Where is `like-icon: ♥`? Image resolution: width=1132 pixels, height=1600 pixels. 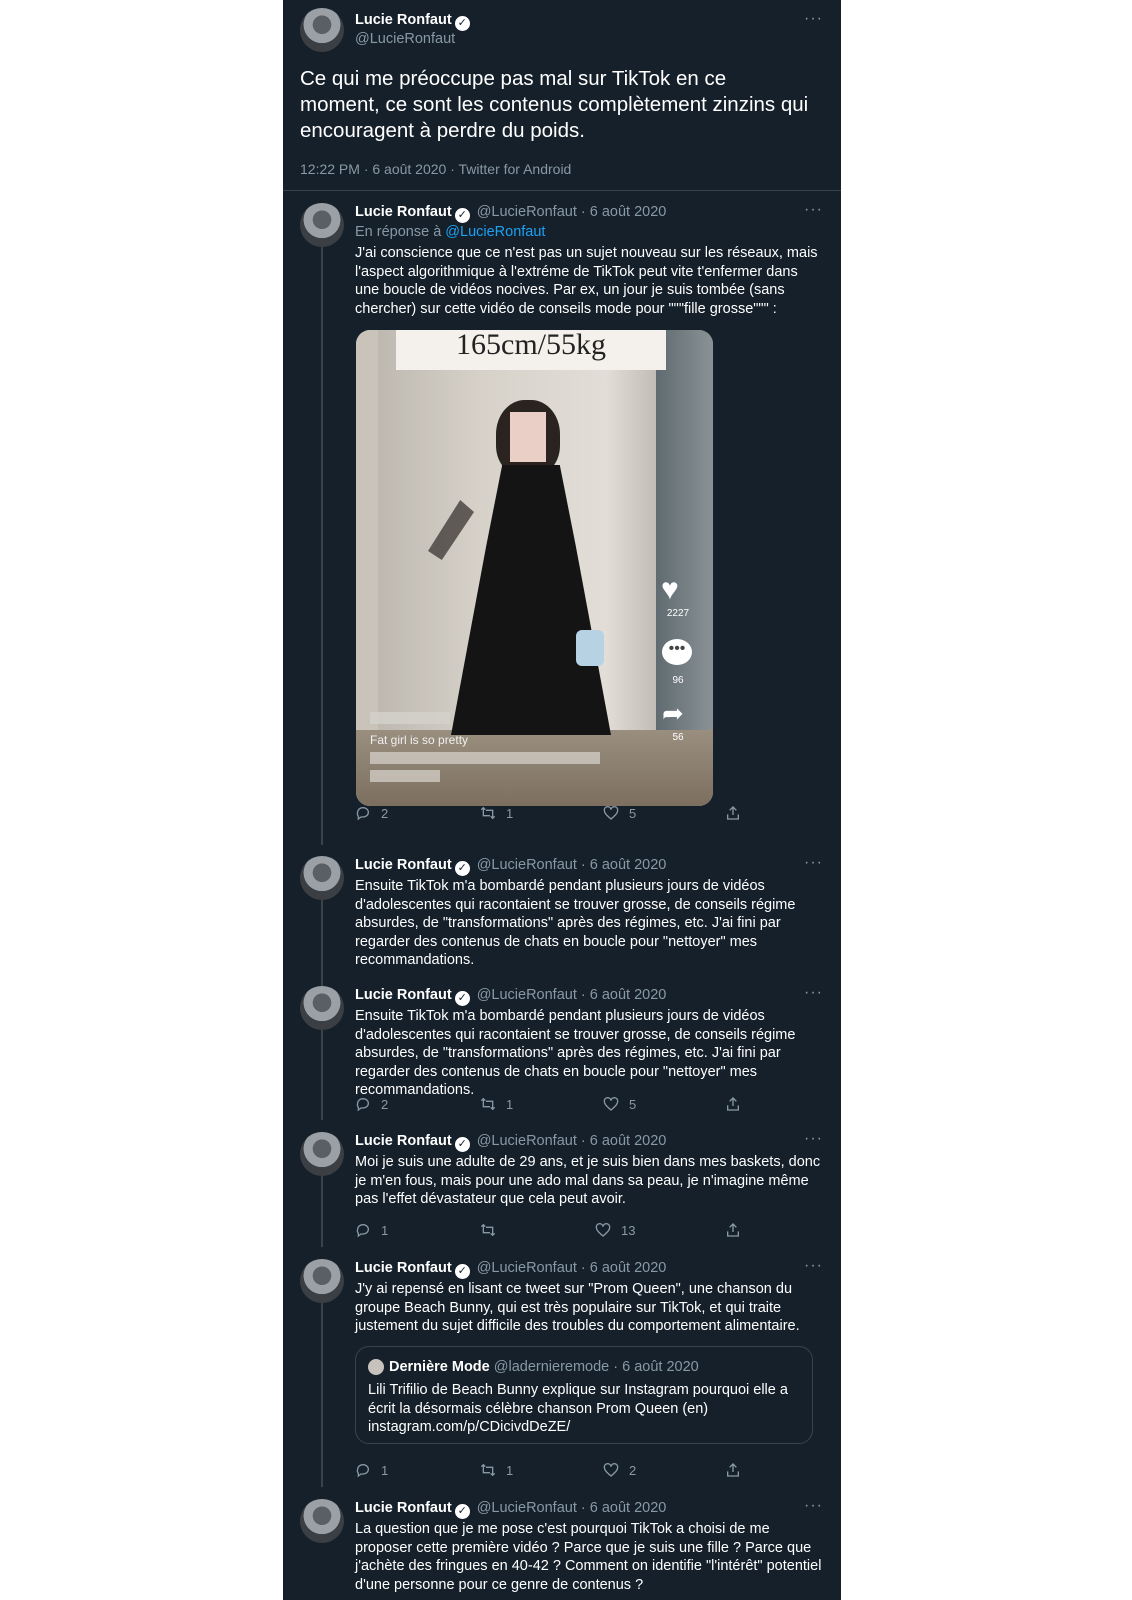
like-icon: ♥ is located at coordinates (670, 590).